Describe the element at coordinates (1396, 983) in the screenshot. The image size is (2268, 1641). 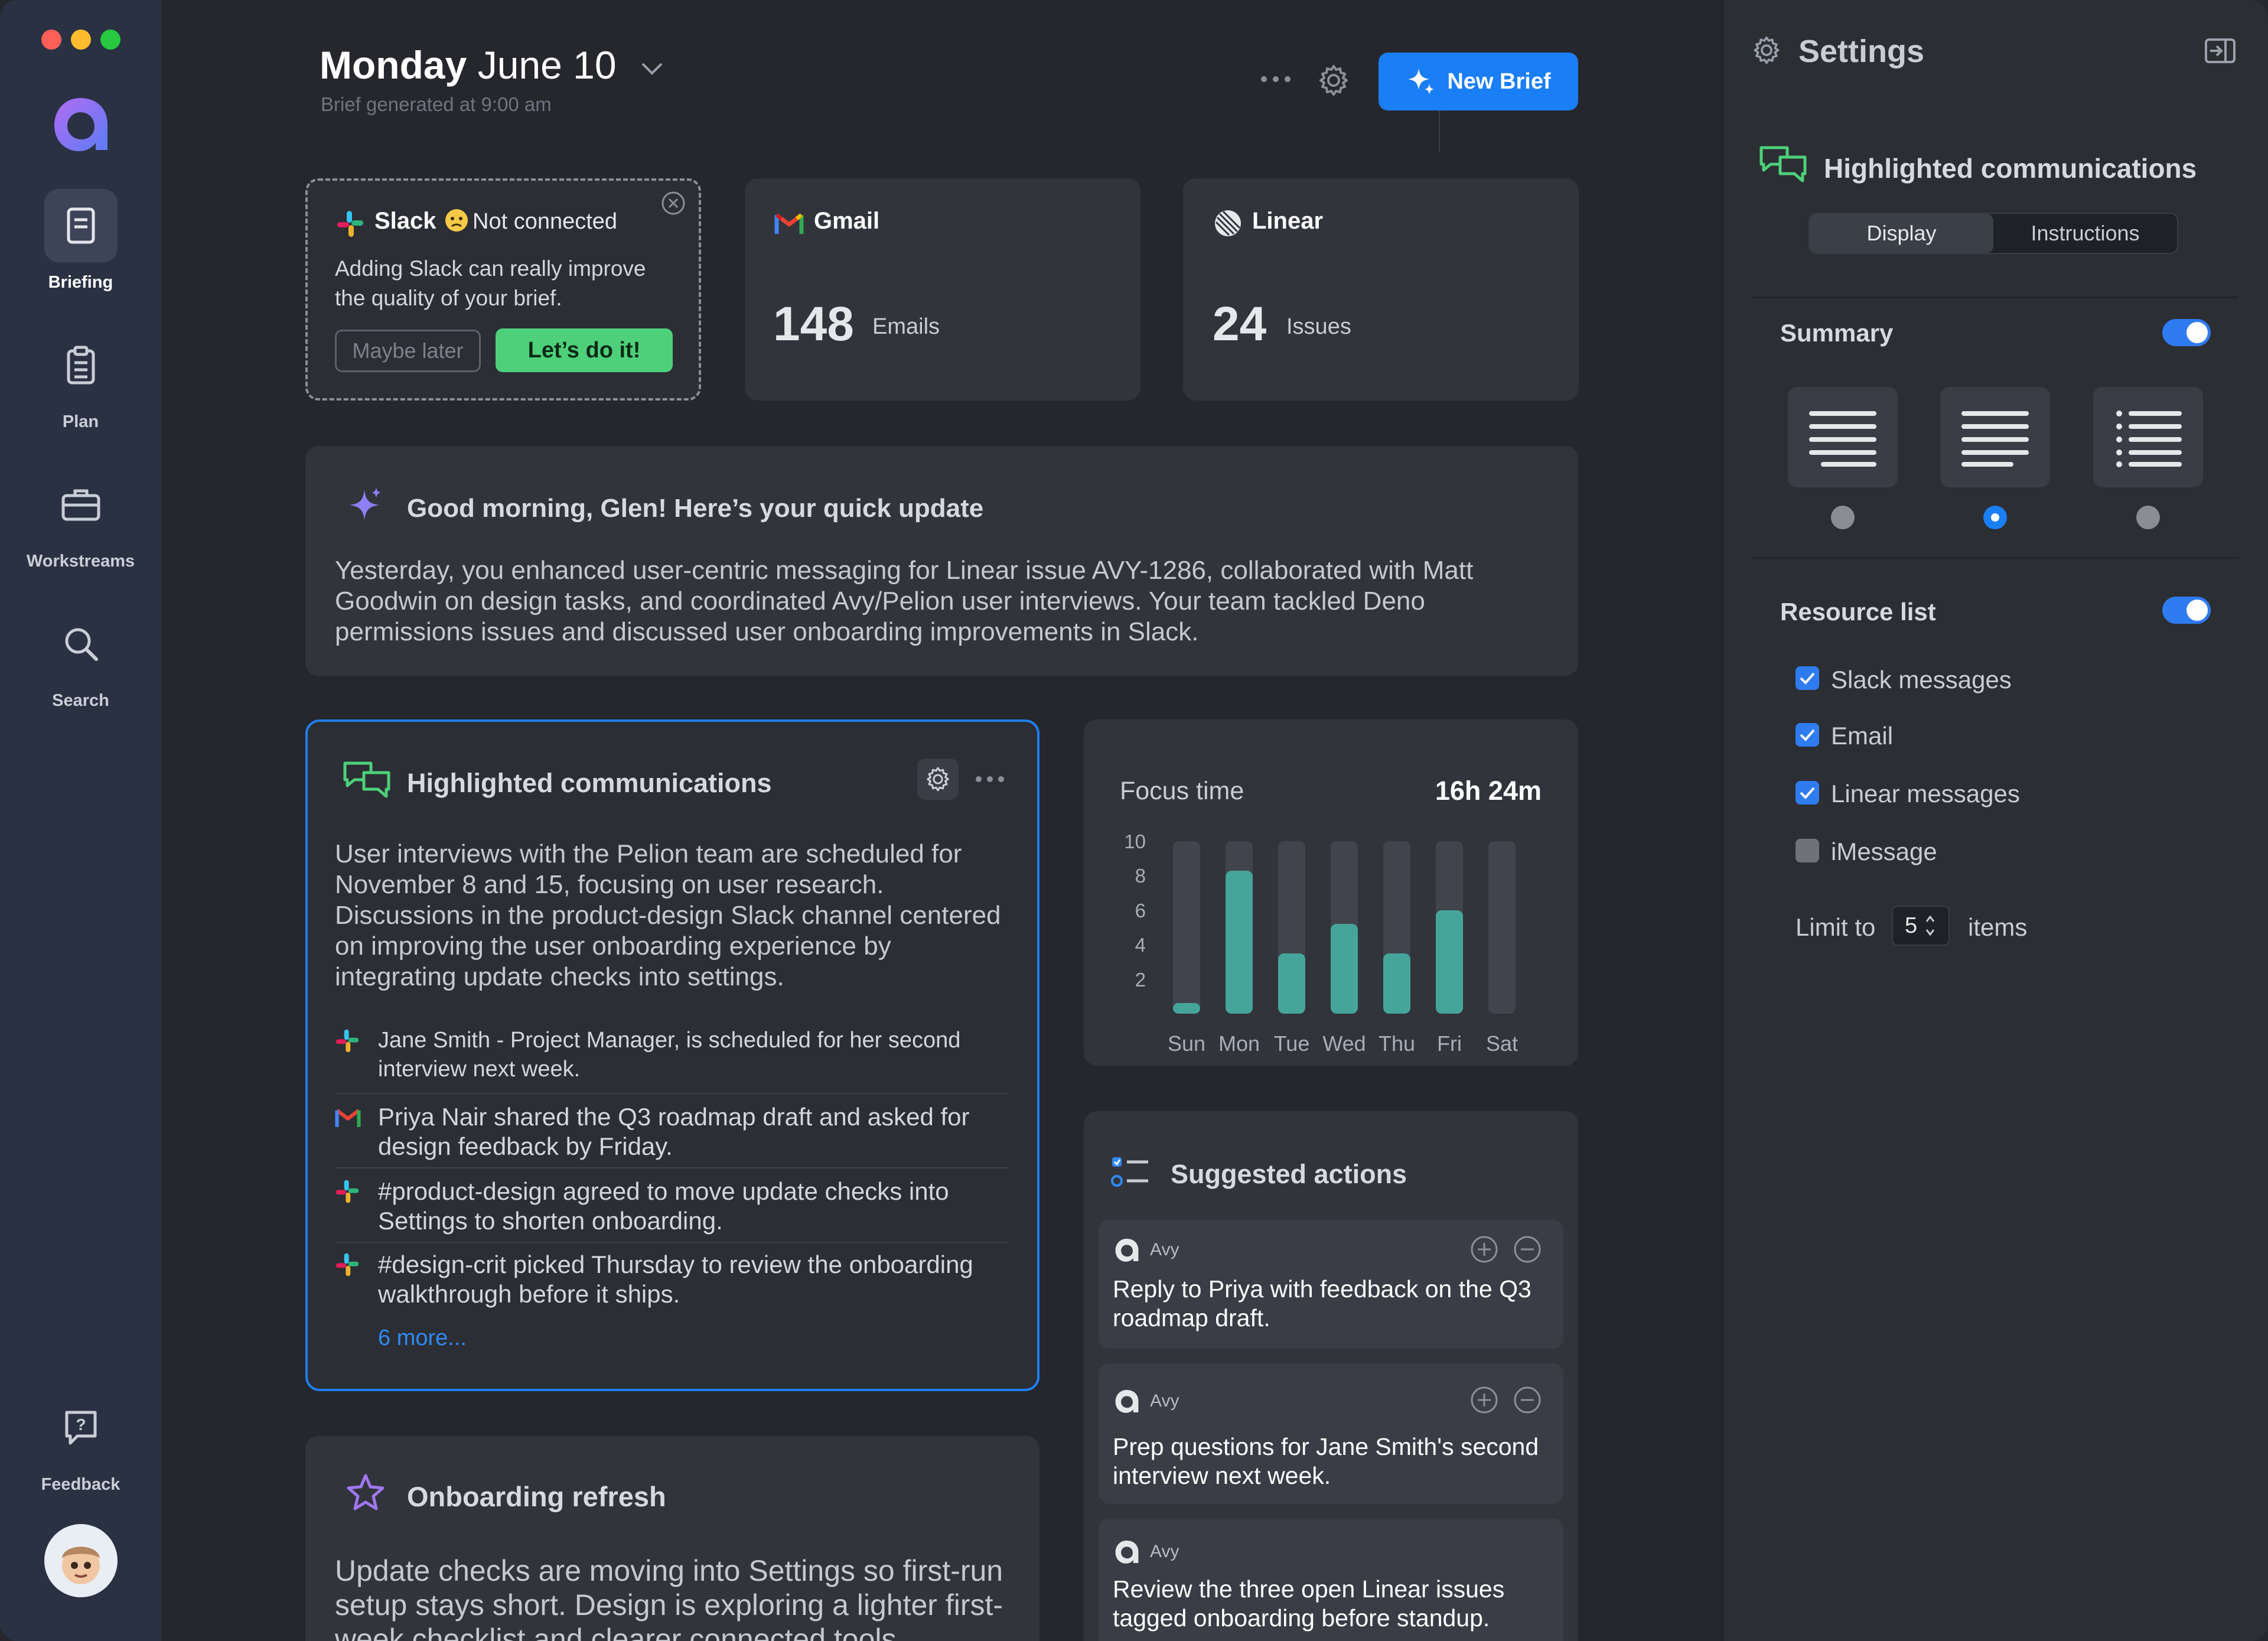
I see `focus-bar-thu` at that location.